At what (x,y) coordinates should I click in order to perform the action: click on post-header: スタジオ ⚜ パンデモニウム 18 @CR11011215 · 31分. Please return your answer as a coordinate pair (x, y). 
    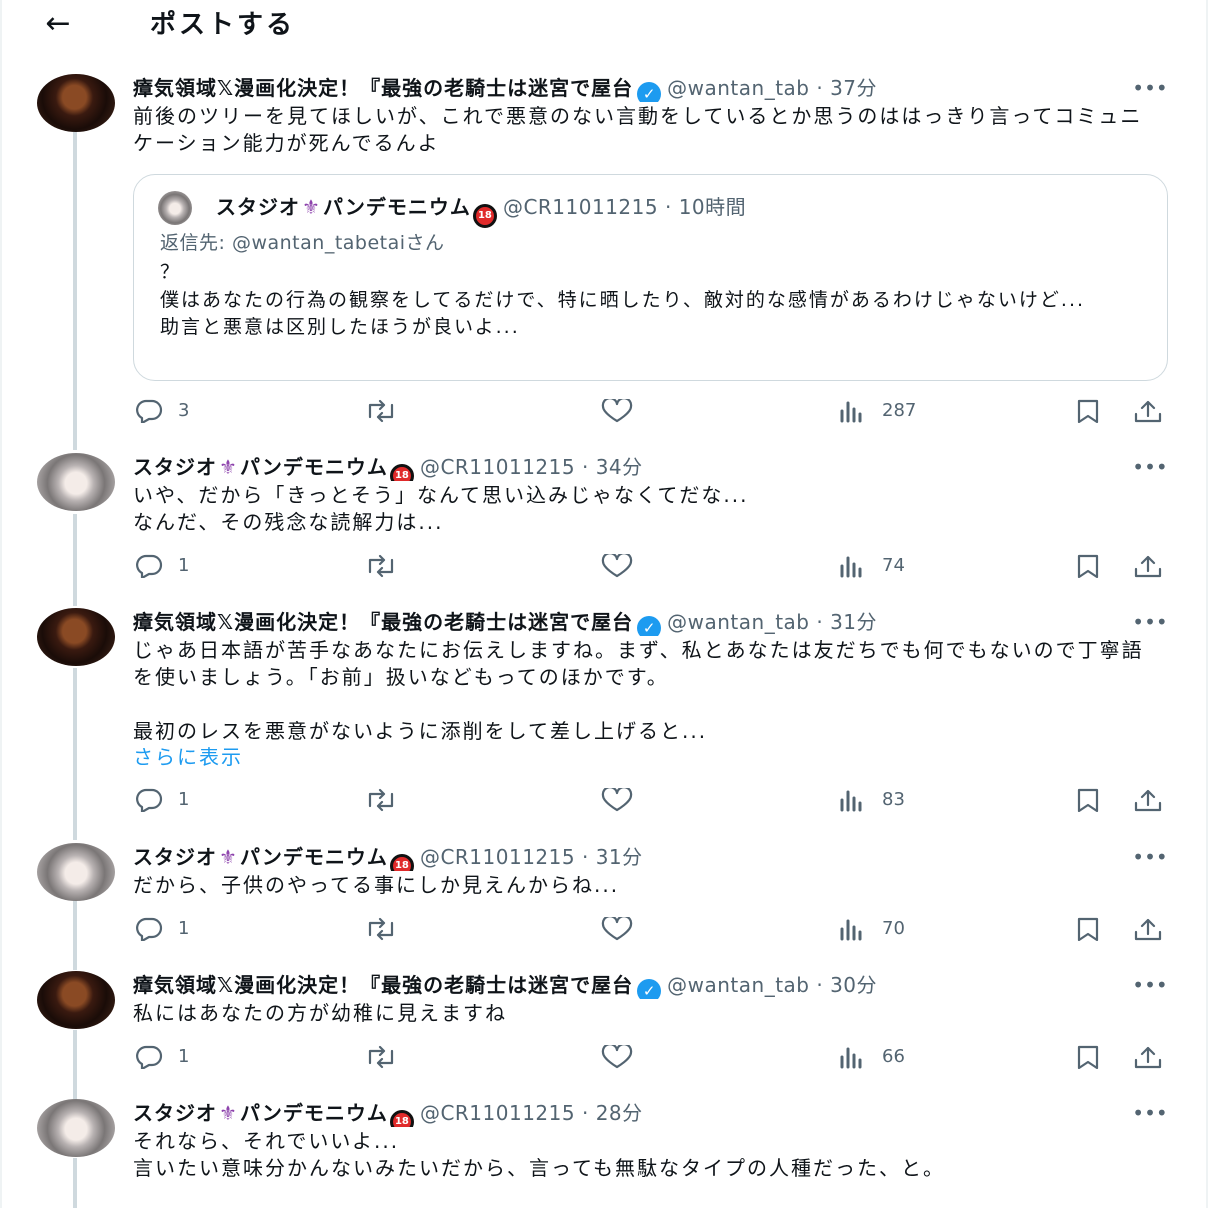
    Looking at the image, I should click on (650, 857).